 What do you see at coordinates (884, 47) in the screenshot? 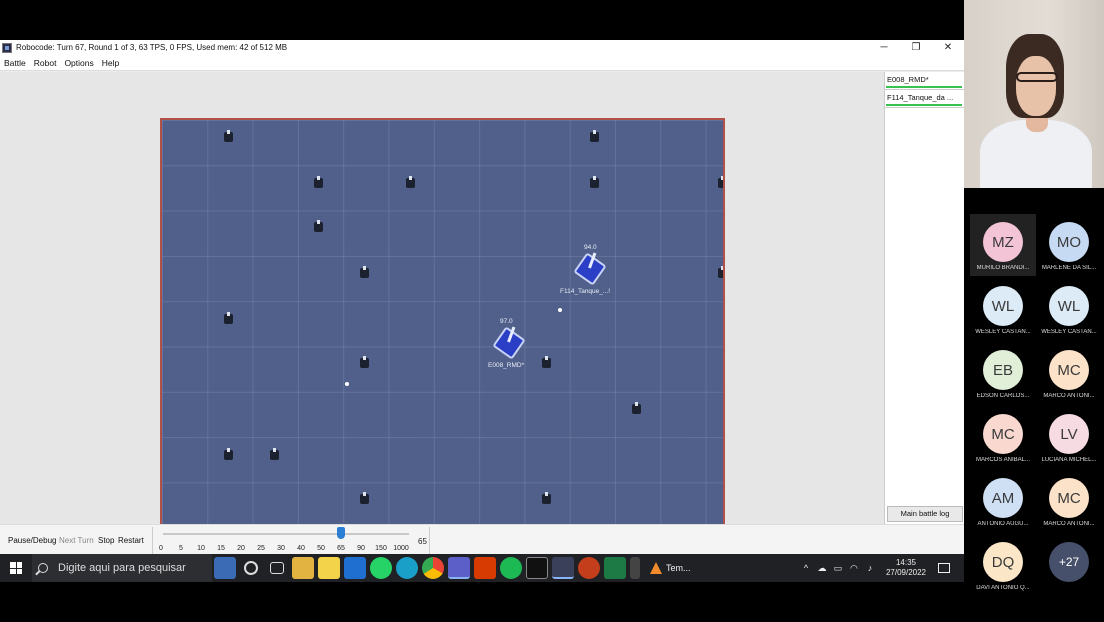
I see `minimize-button: ─` at bounding box center [884, 47].